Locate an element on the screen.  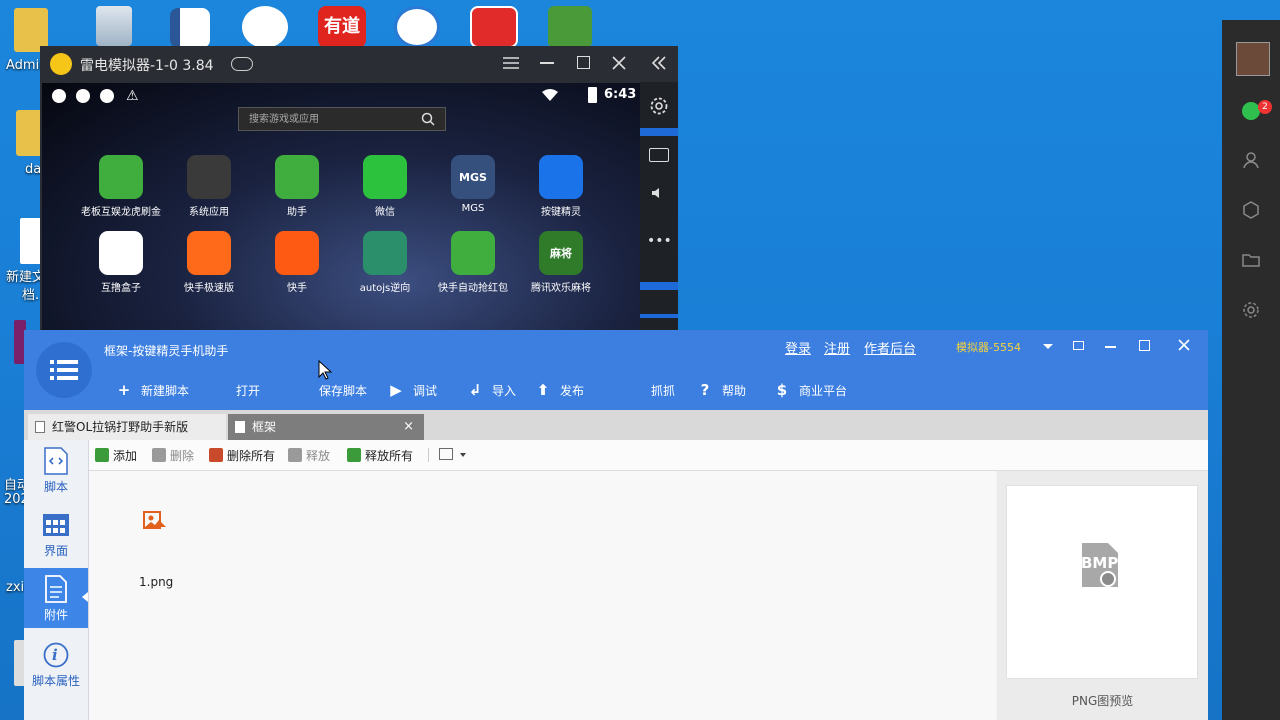
toolbar-button-4: ▶ 调试 is located at coordinates (411, 390).